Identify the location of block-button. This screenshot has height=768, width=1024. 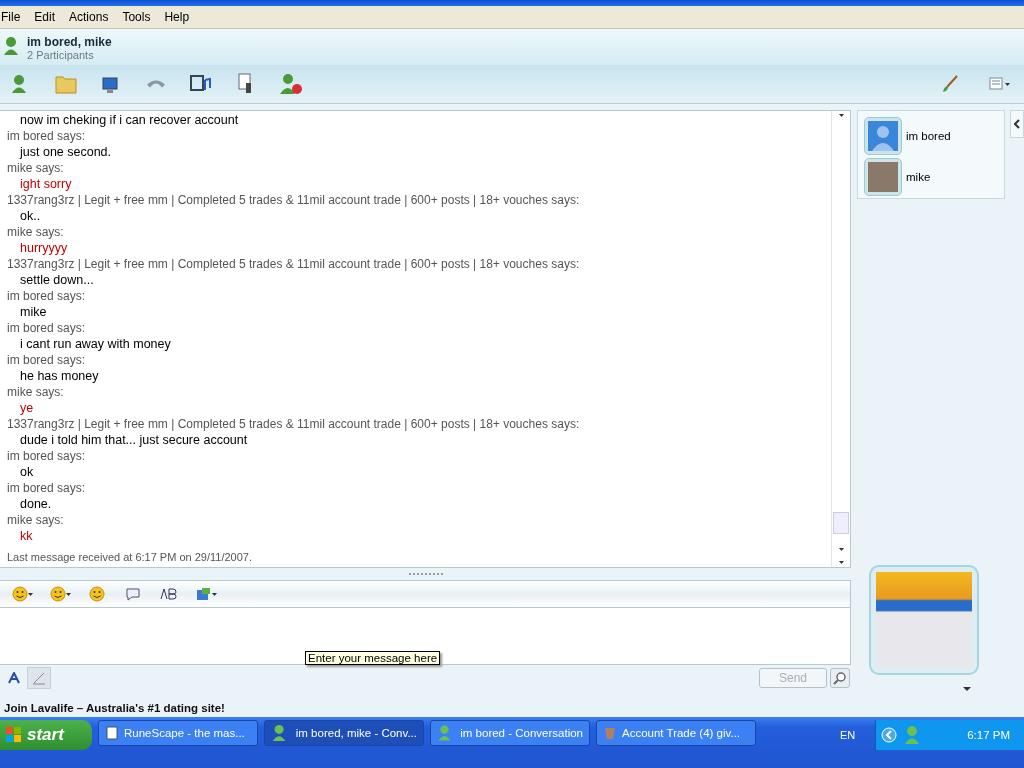
(291, 84).